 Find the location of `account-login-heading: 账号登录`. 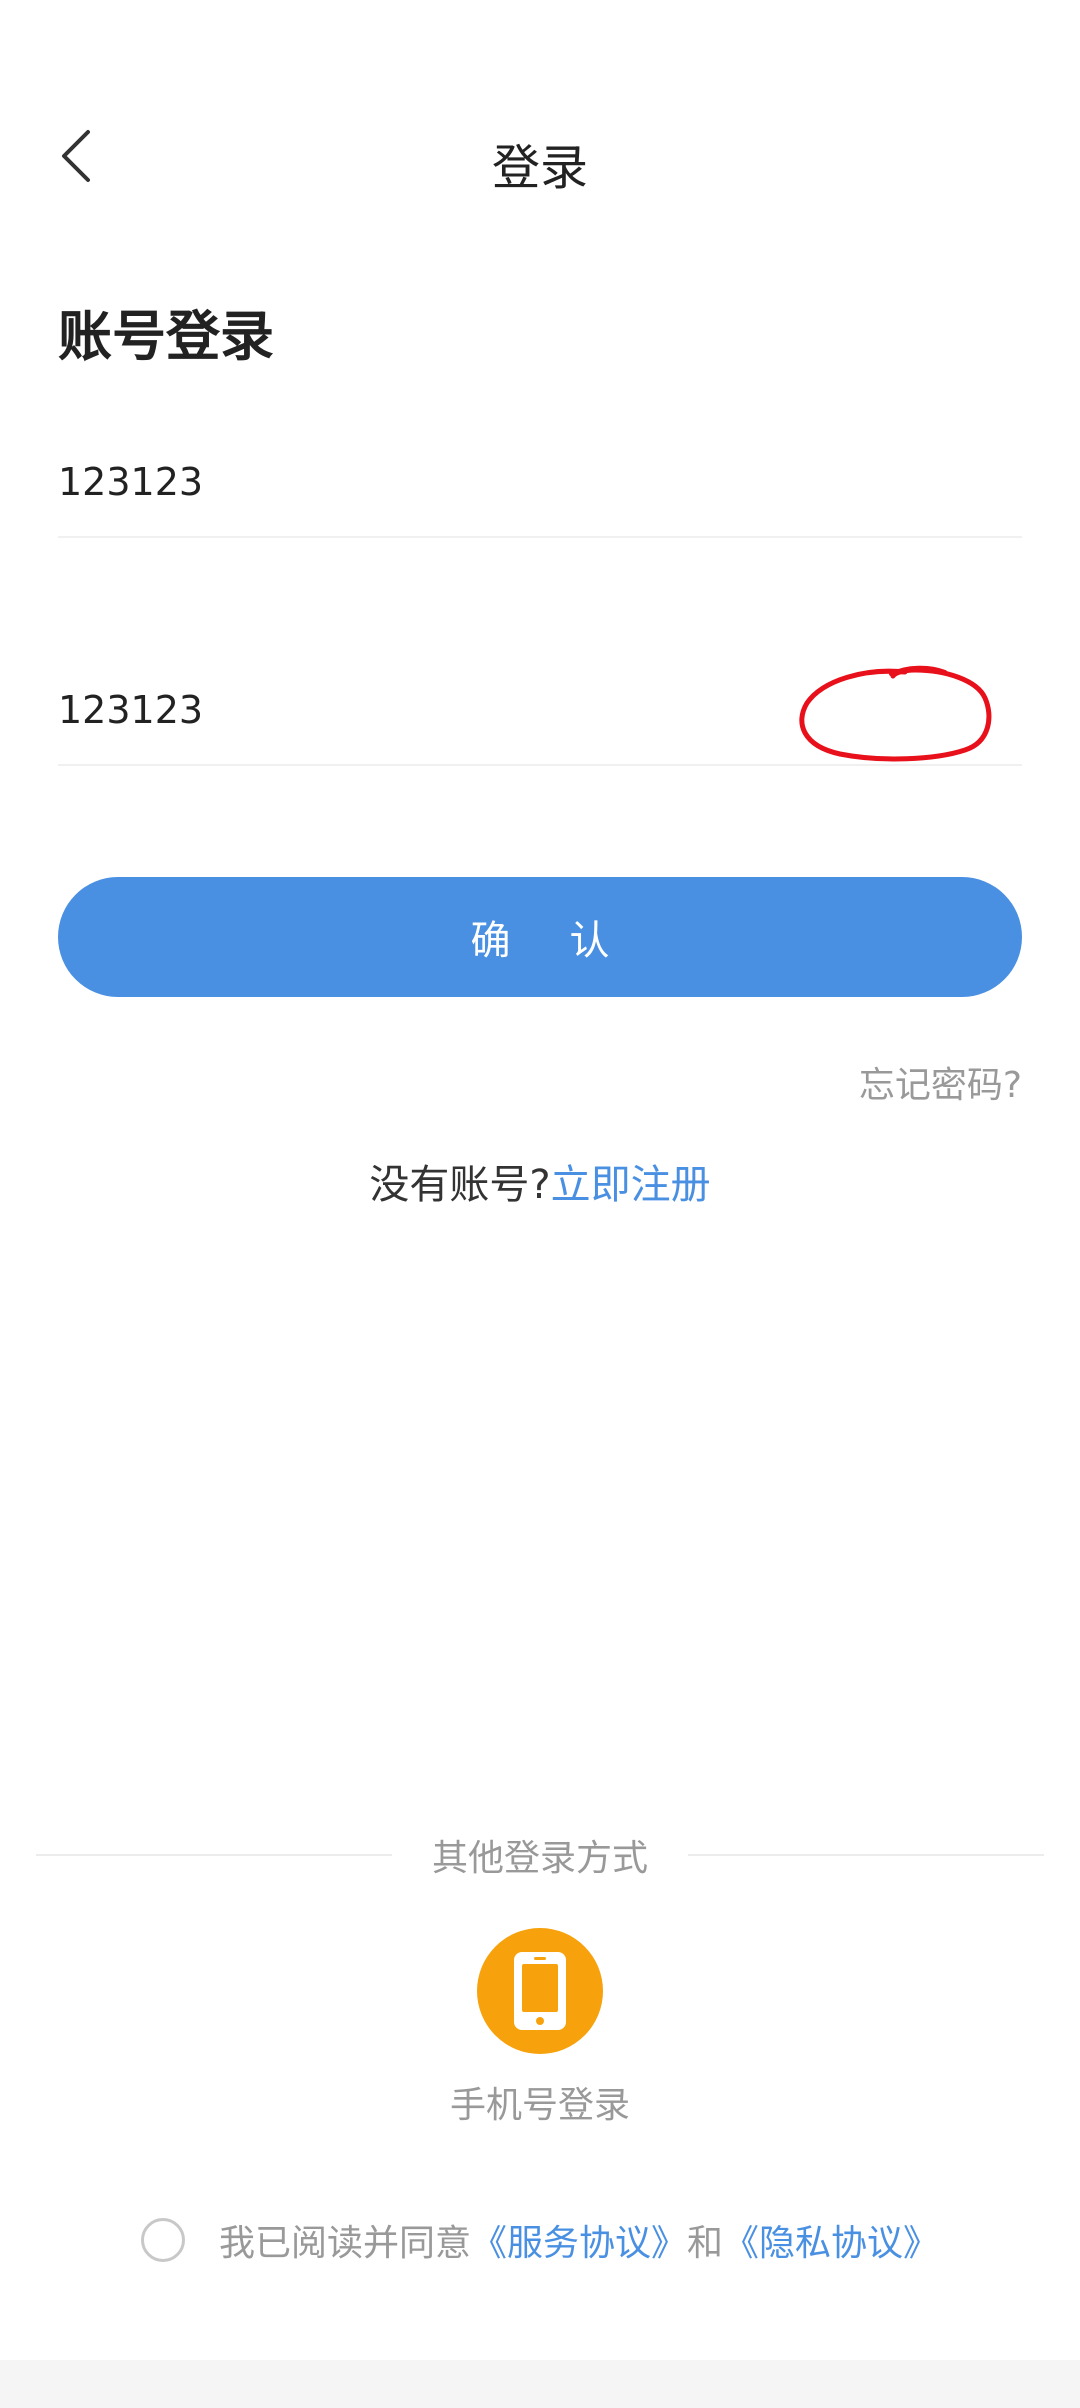

account-login-heading: 账号登录 is located at coordinates (166, 336).